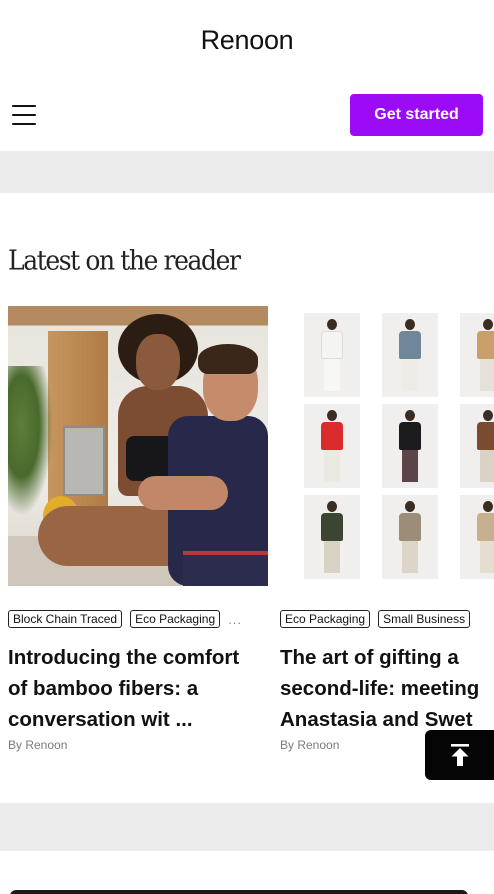  I want to click on brand-header: Renoon, so click(247, 40).